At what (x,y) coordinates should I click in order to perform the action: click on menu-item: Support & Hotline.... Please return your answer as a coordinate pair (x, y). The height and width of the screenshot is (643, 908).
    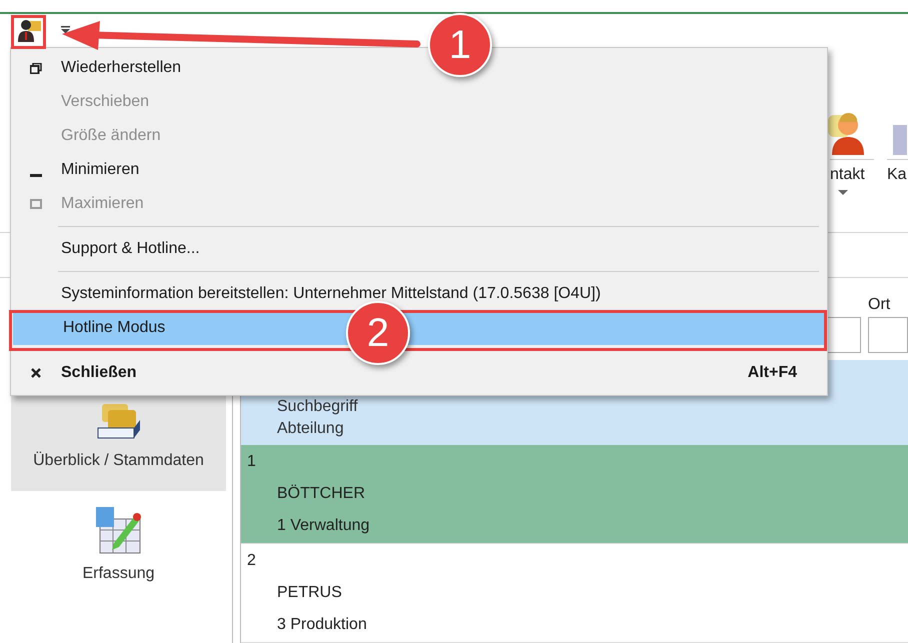
    Looking at the image, I should click on (419, 249).